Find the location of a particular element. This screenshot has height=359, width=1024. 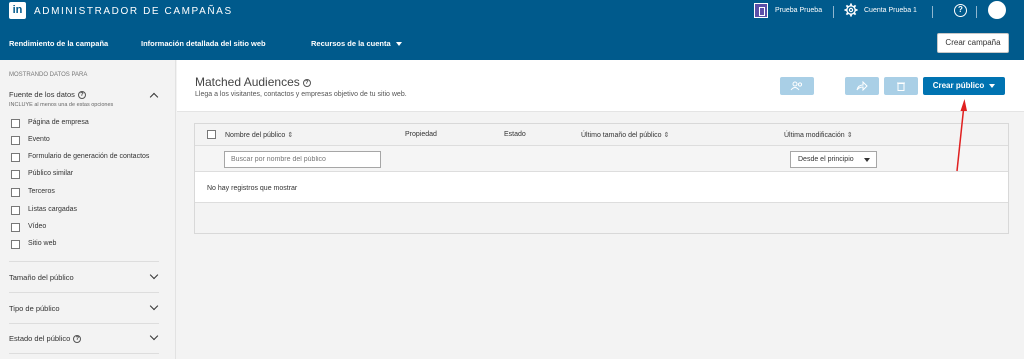

date-range-select: Desde el principio is located at coordinates (833, 159).